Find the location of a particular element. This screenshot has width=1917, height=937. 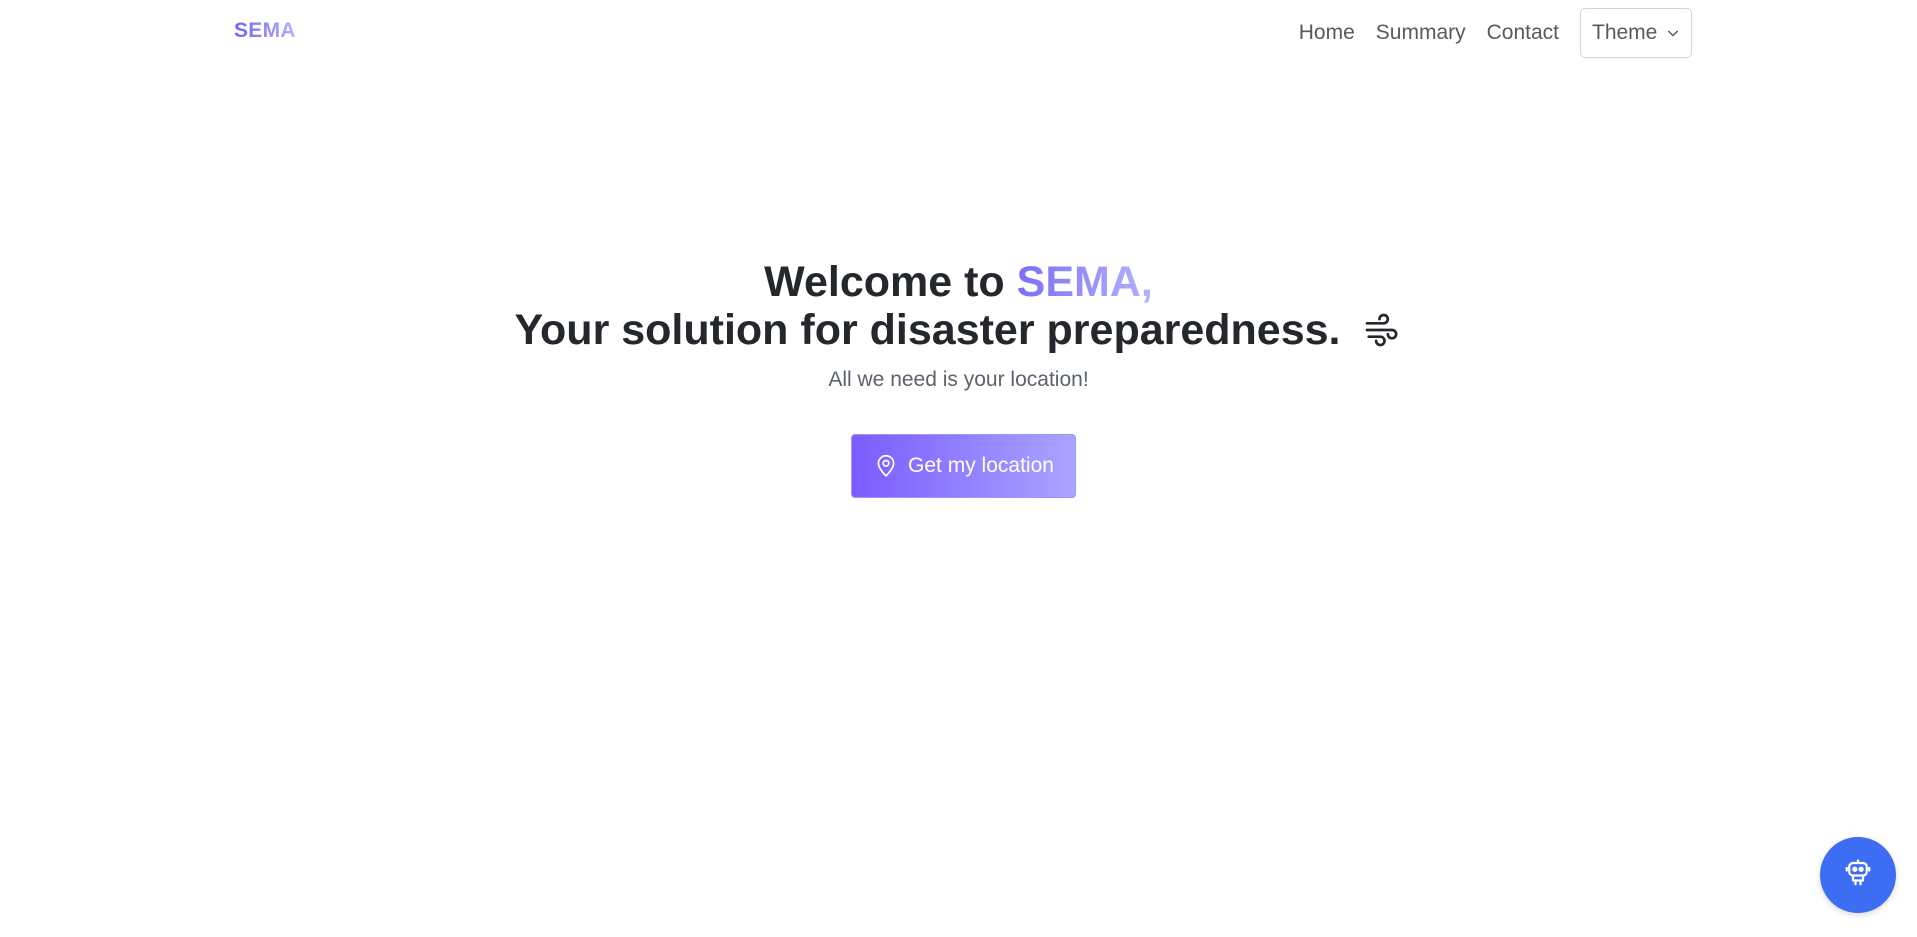

nav-link-home: Home is located at coordinates (1327, 33).